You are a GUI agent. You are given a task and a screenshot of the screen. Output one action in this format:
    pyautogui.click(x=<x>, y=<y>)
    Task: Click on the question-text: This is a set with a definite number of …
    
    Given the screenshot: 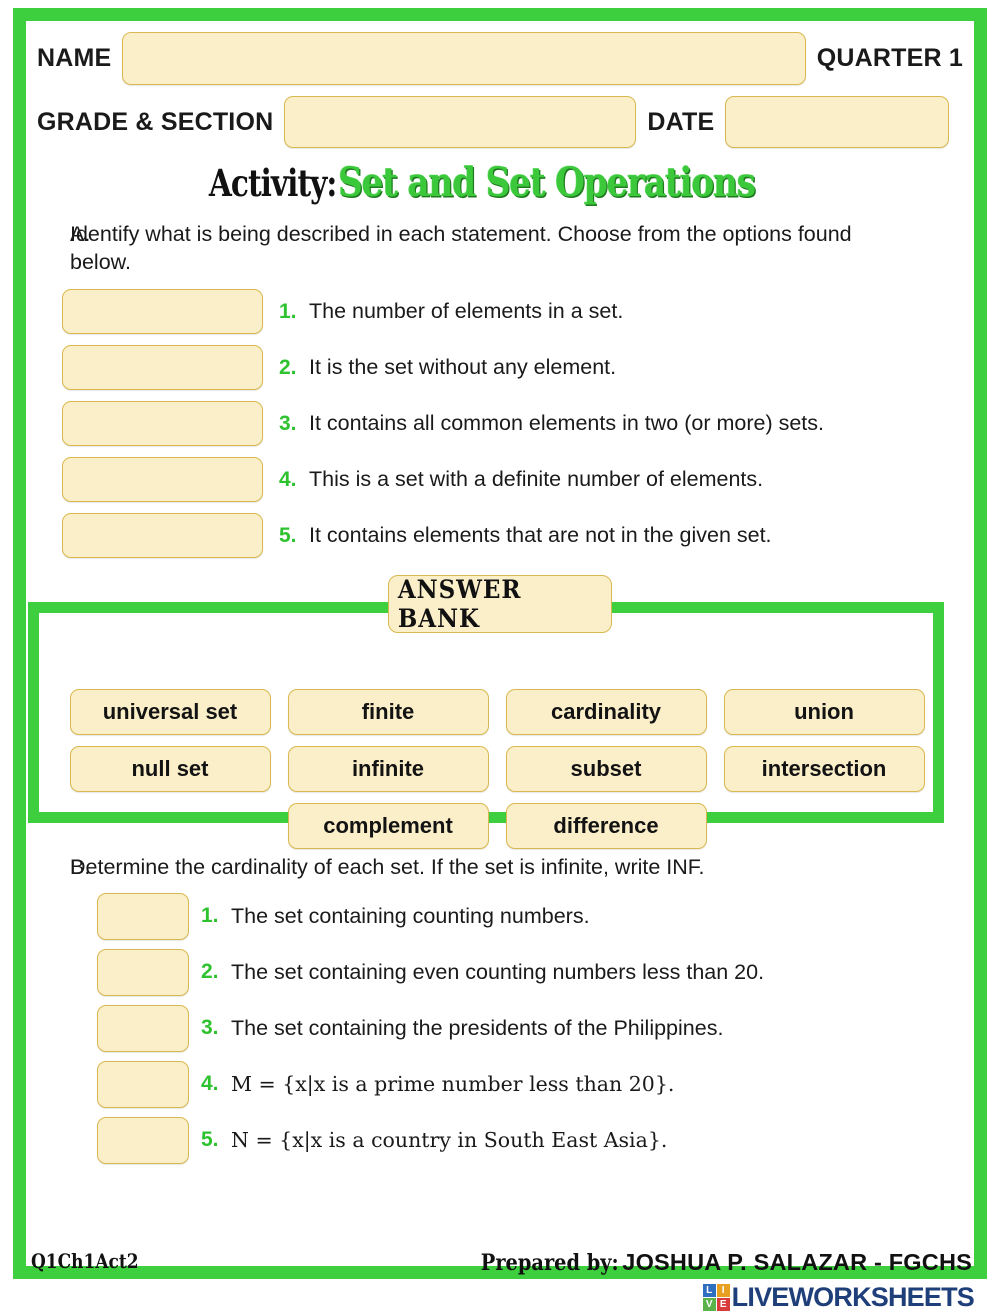 What is the action you would take?
    pyautogui.click(x=536, y=479)
    